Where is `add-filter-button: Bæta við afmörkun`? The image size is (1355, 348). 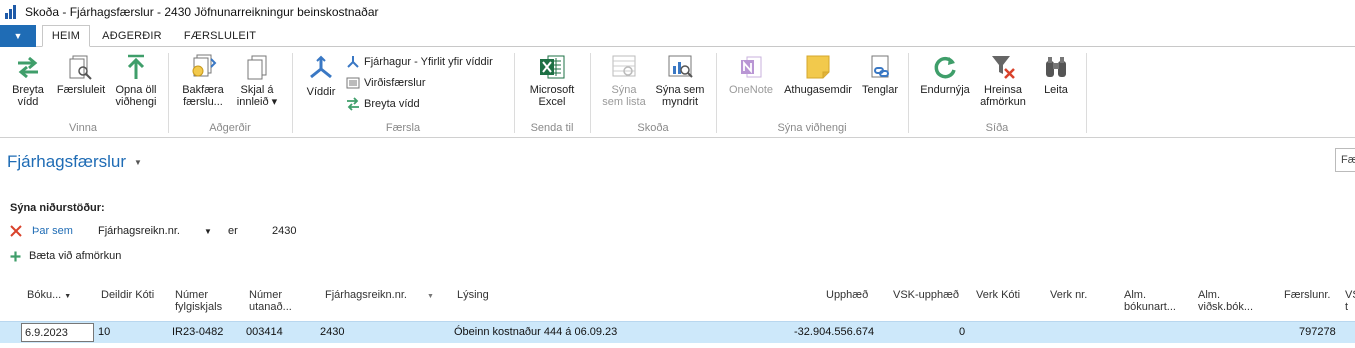
add-filter-button: Bæta við afmörkun is located at coordinates (65, 256).